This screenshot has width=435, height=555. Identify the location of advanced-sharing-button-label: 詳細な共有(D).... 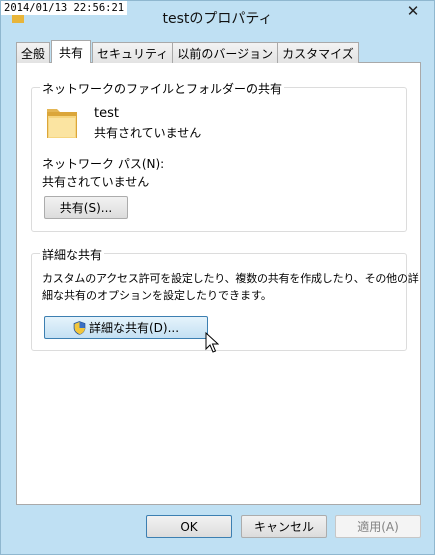
(134, 328).